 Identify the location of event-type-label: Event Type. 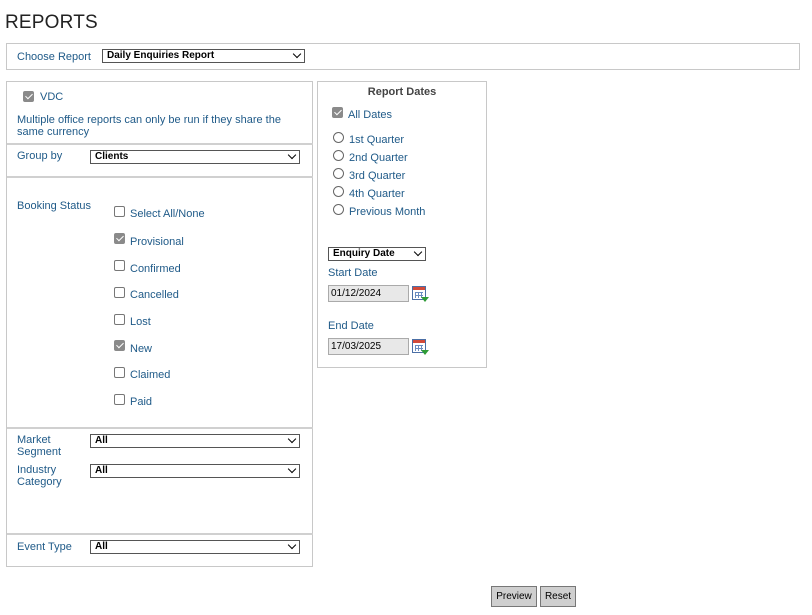
(44, 547).